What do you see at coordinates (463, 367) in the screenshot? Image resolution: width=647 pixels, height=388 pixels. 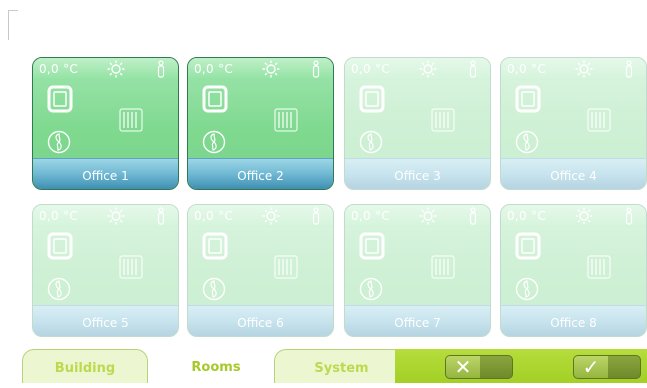 I see `close-icon: ✕` at bounding box center [463, 367].